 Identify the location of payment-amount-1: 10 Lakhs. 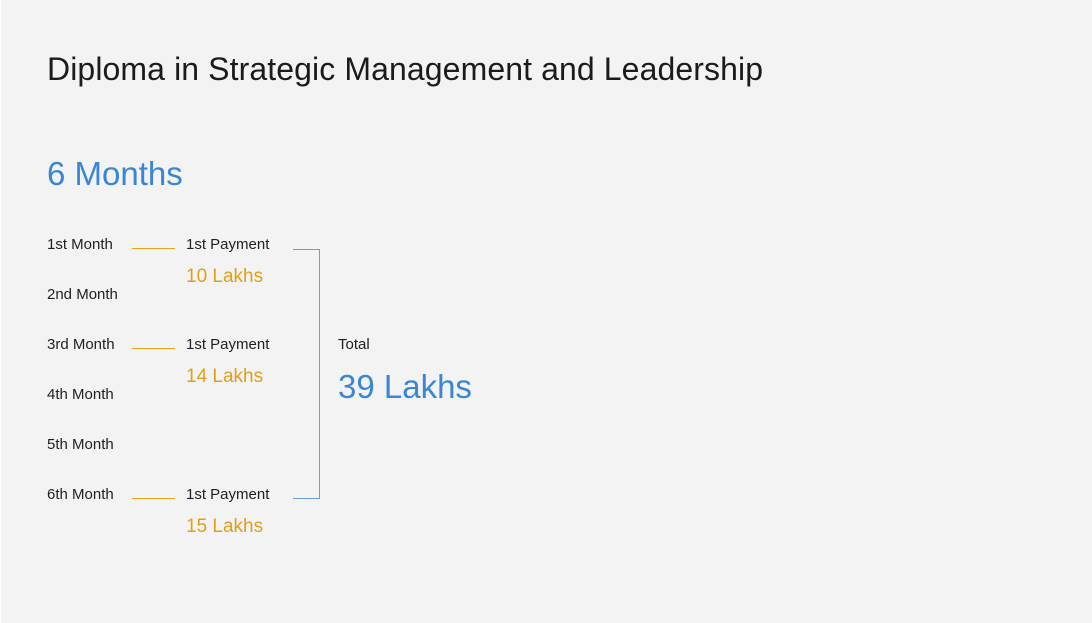
(225, 276).